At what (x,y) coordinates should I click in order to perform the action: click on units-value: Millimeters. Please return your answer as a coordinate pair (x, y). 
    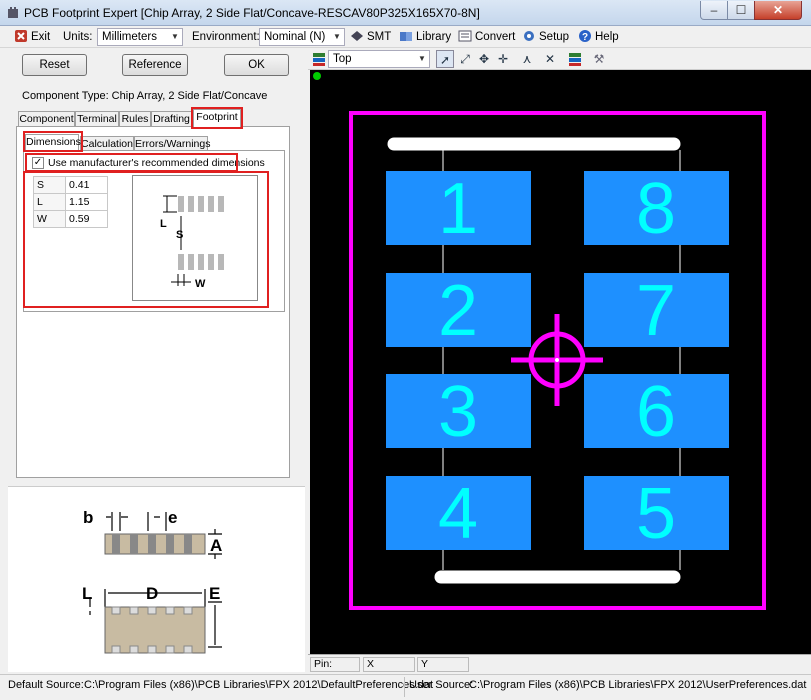
    Looking at the image, I should click on (129, 37).